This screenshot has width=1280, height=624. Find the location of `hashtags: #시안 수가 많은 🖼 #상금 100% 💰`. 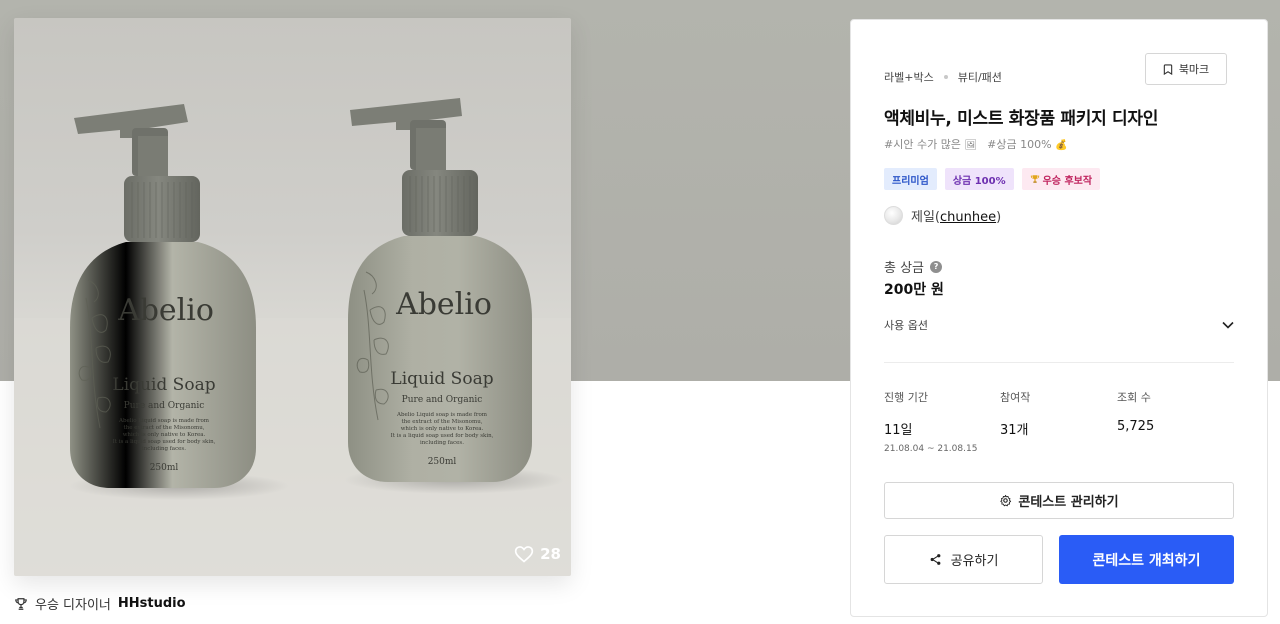

hashtags: #시안 수가 많은 🖼 #상금 100% 💰 is located at coordinates (976, 144).